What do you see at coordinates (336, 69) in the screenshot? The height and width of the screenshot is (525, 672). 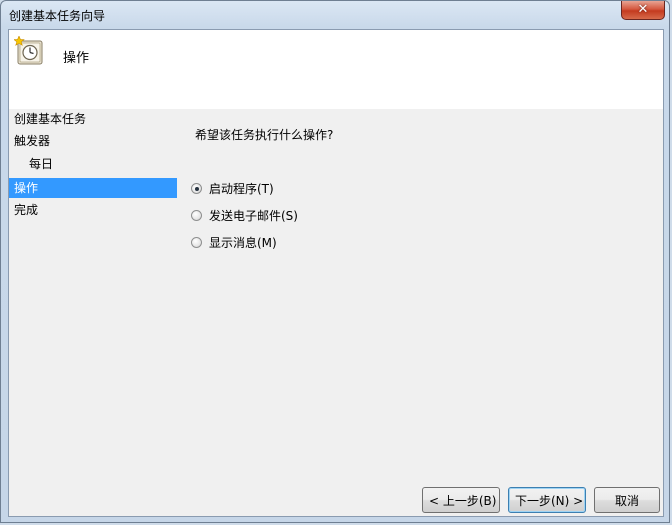 I see `wizard-header: 操作` at bounding box center [336, 69].